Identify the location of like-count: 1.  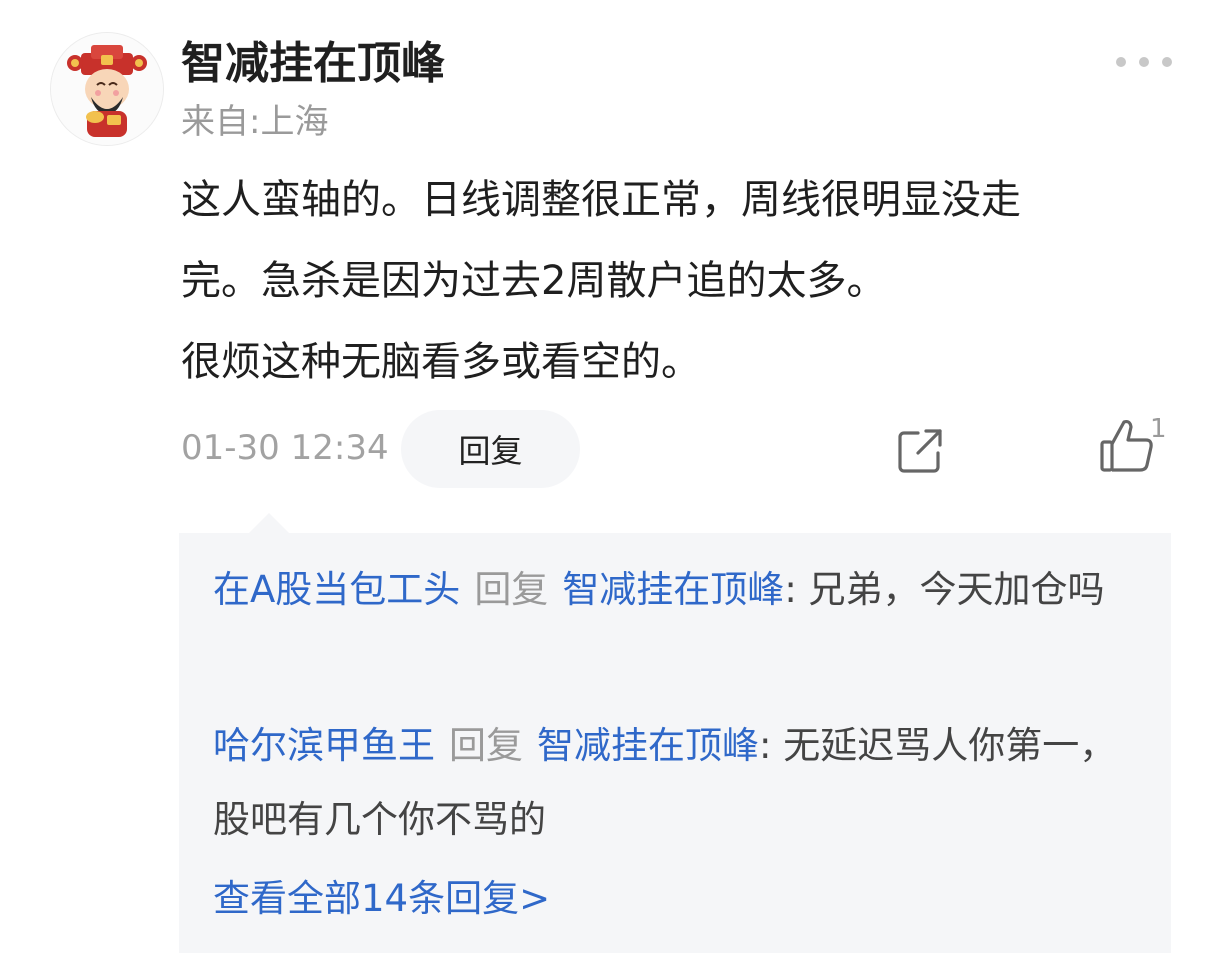
(1158, 429).